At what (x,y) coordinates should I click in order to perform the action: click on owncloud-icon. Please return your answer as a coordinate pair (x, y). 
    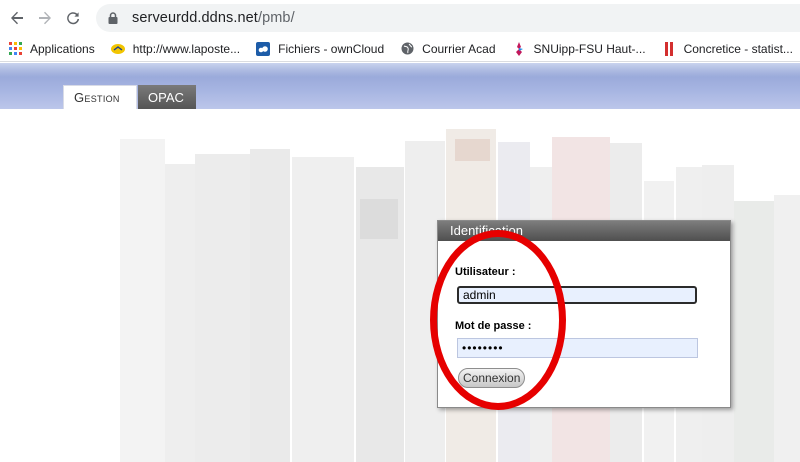
    Looking at the image, I should click on (263, 48).